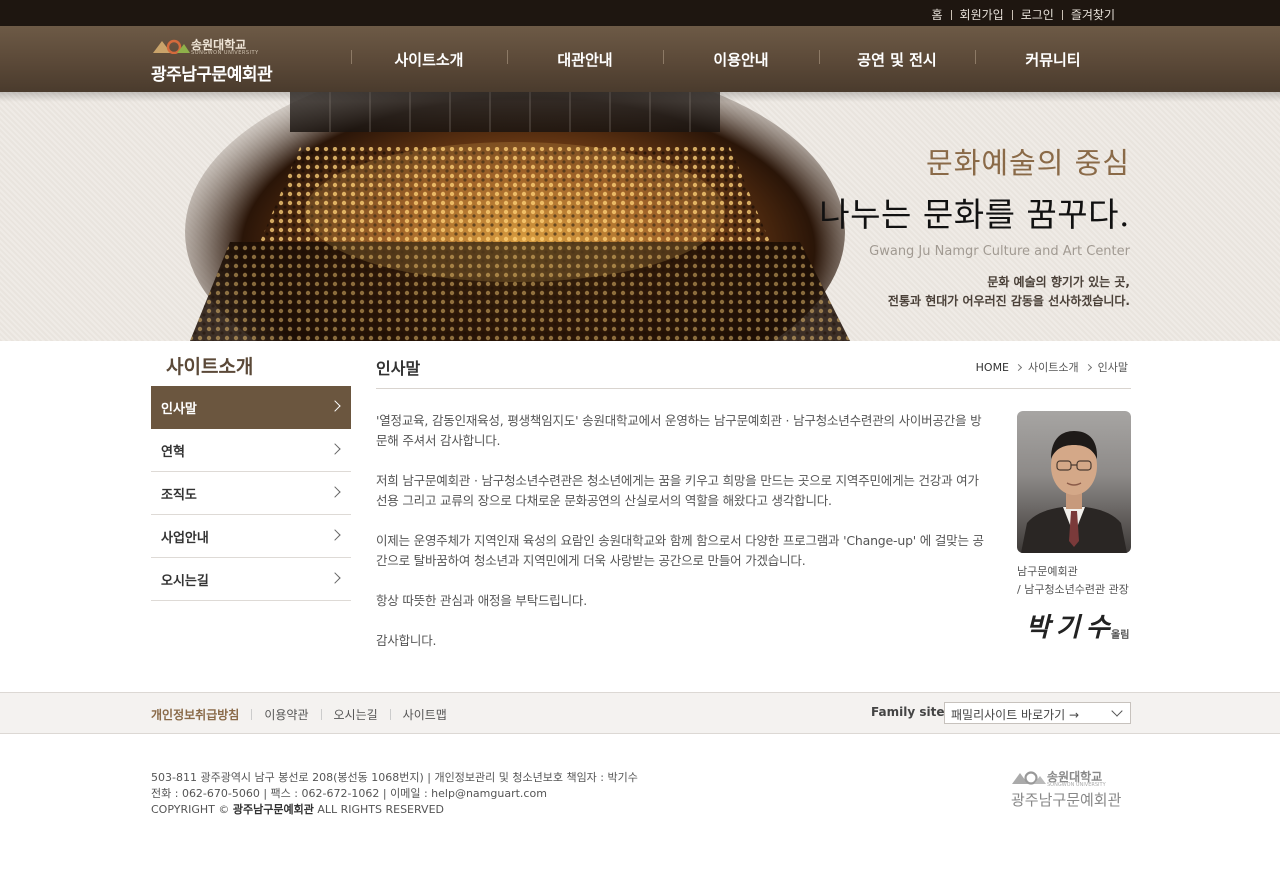  I want to click on side-nav: 인사말 연혁 조직도 사업안내 오시는길, so click(251, 493).